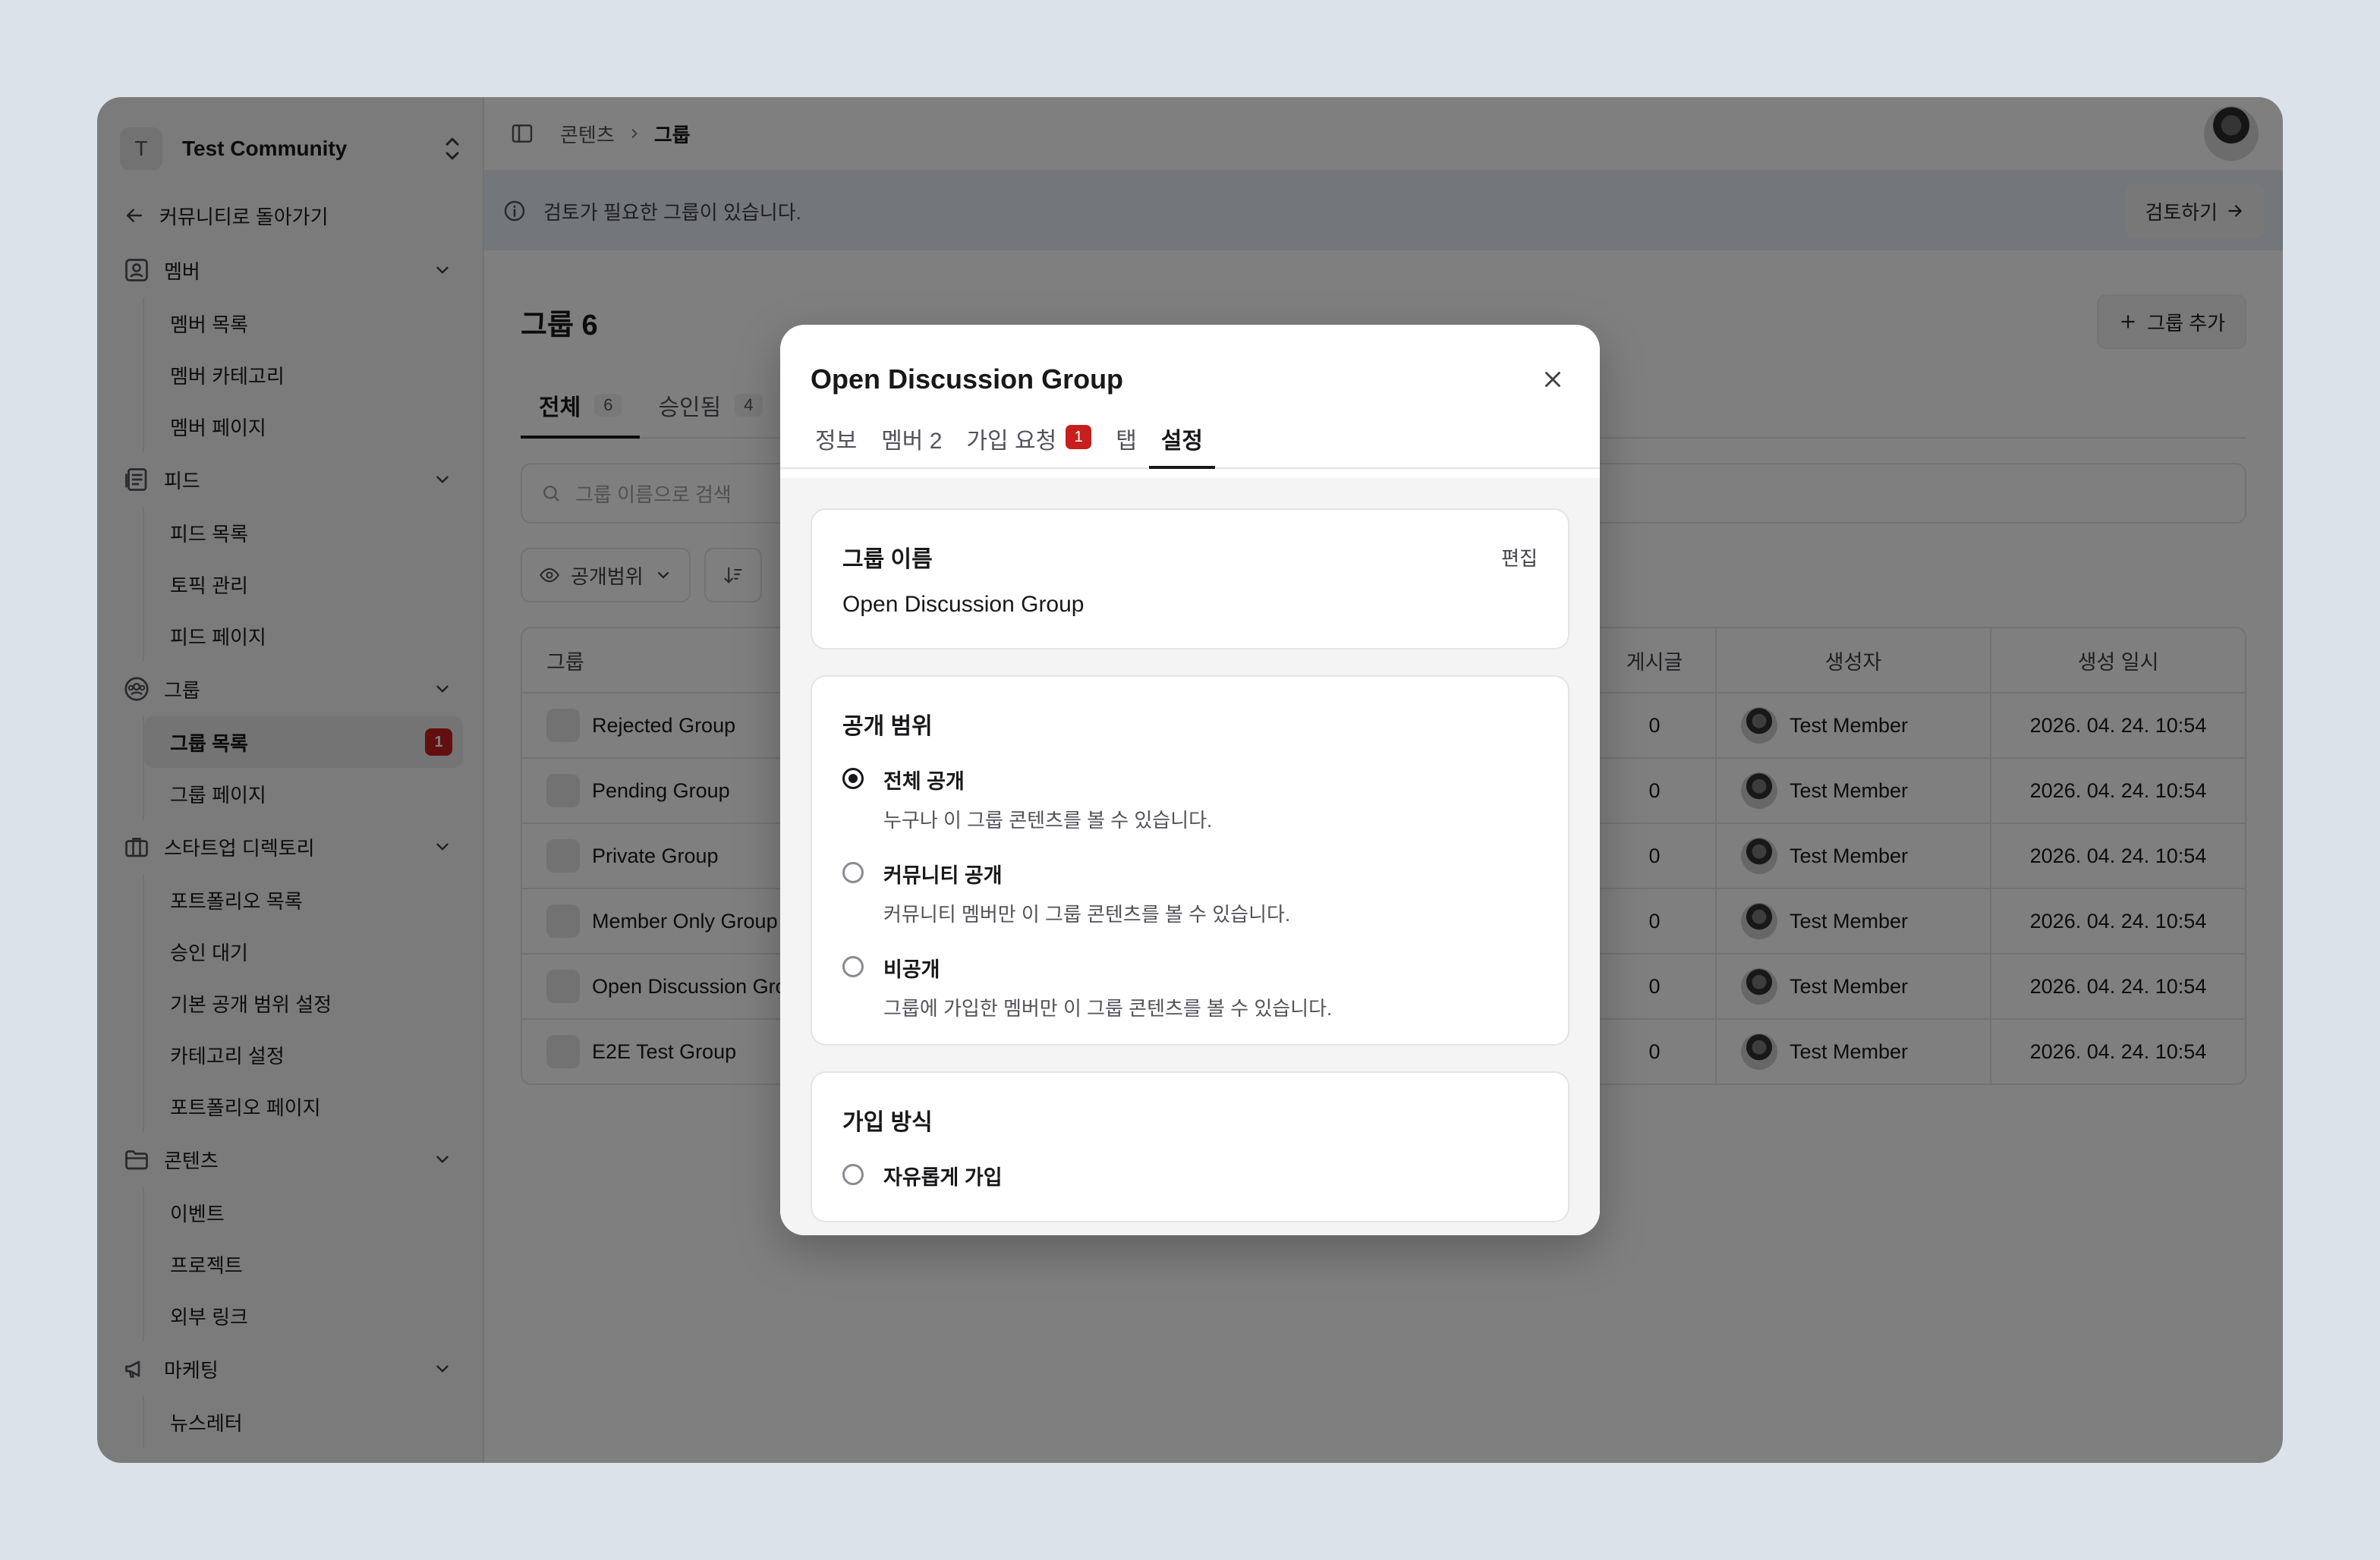 This screenshot has width=2380, height=1560. What do you see at coordinates (1126, 440) in the screenshot?
I see `tab-tabs: 탭` at bounding box center [1126, 440].